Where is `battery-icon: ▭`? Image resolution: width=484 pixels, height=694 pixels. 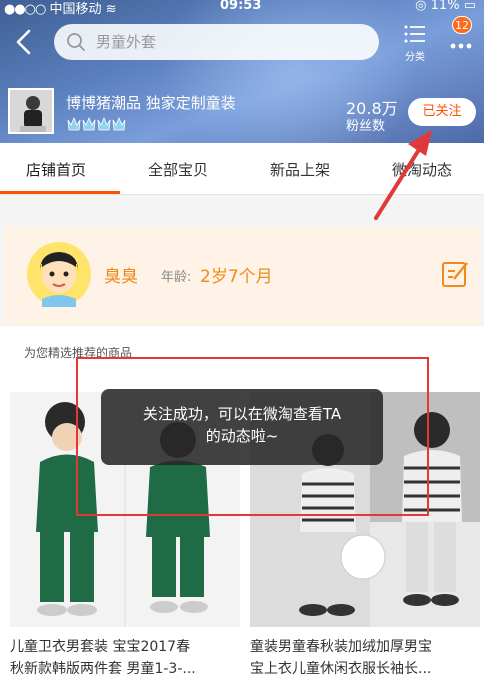 battery-icon: ▭ is located at coordinates (469, 6).